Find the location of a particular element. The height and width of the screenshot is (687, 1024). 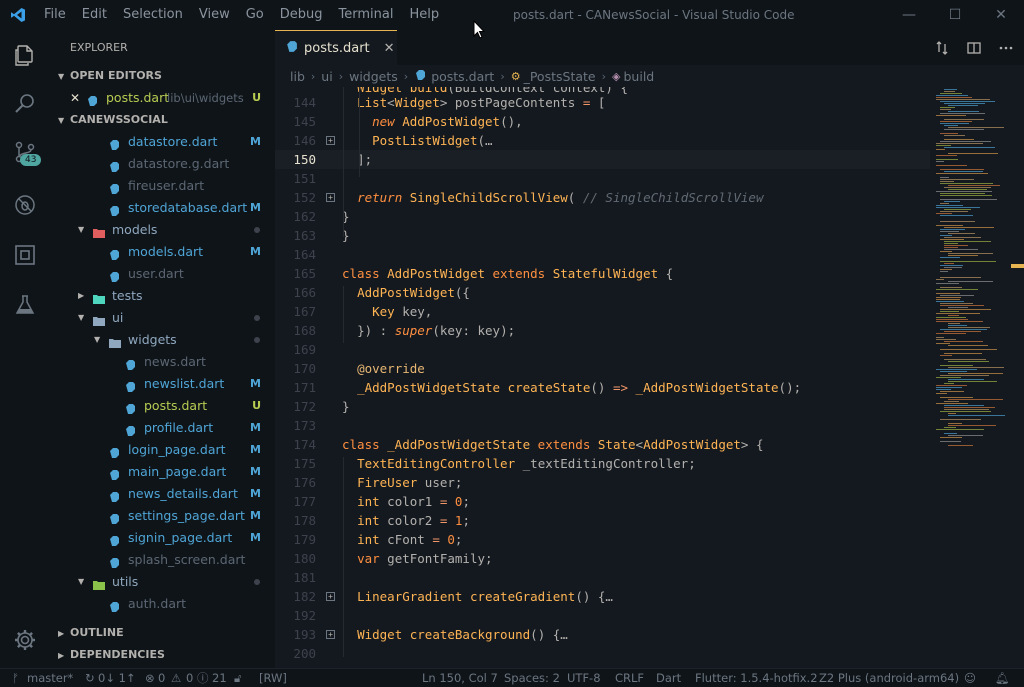

menu-selection: Selection is located at coordinates (153, 15).